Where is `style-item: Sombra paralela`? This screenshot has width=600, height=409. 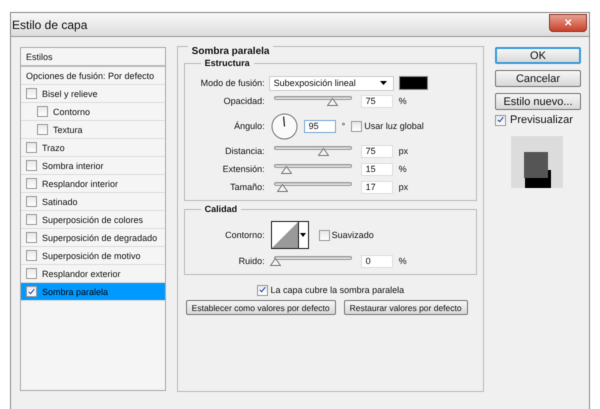
style-item: Sombra paralela is located at coordinates (93, 292).